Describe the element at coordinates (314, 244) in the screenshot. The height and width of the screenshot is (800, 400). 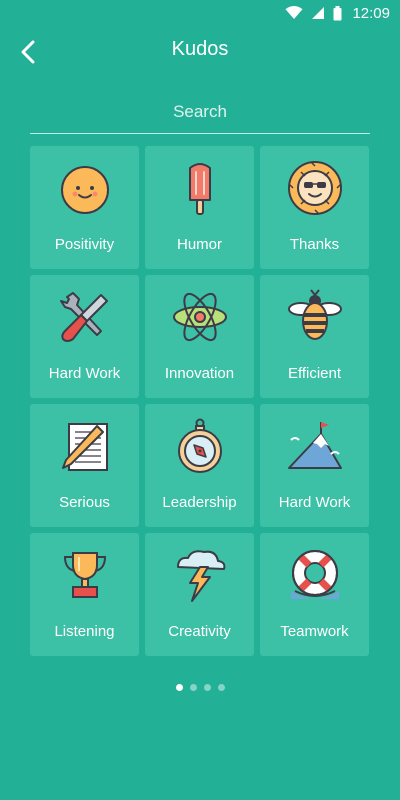
I see `kudos-label: Thanks` at that location.